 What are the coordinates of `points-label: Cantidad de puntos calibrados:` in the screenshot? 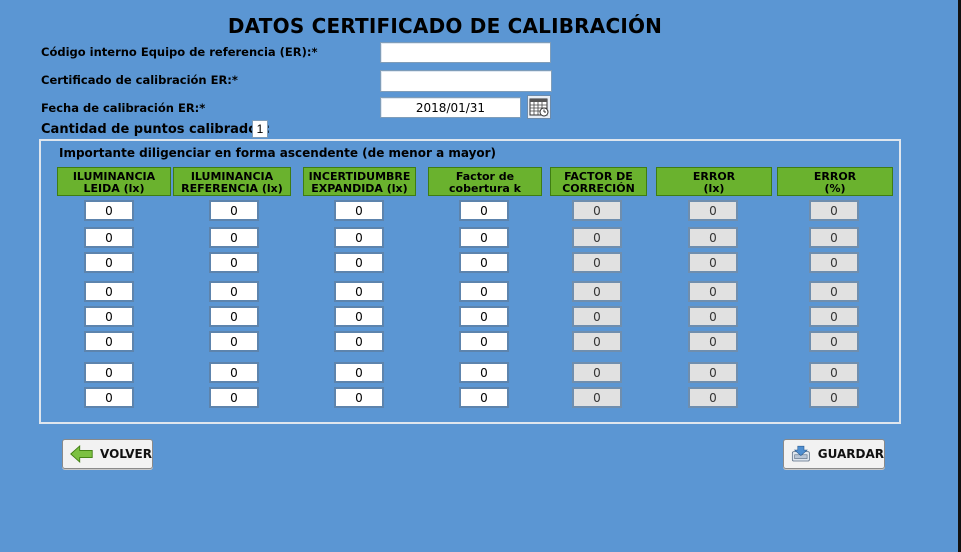 It's located at (156, 129).